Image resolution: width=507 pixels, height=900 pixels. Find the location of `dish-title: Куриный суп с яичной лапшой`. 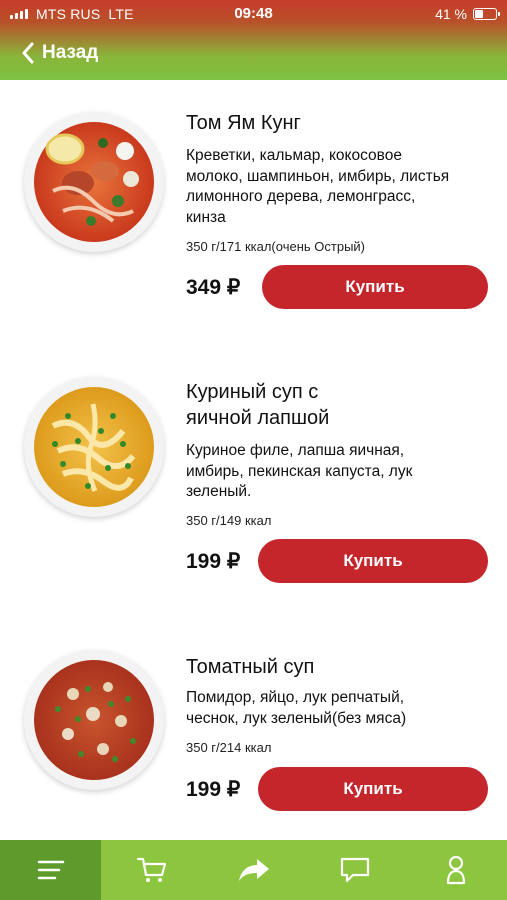

dish-title: Куриный суп с яичной лапшой is located at coordinates (257, 405).